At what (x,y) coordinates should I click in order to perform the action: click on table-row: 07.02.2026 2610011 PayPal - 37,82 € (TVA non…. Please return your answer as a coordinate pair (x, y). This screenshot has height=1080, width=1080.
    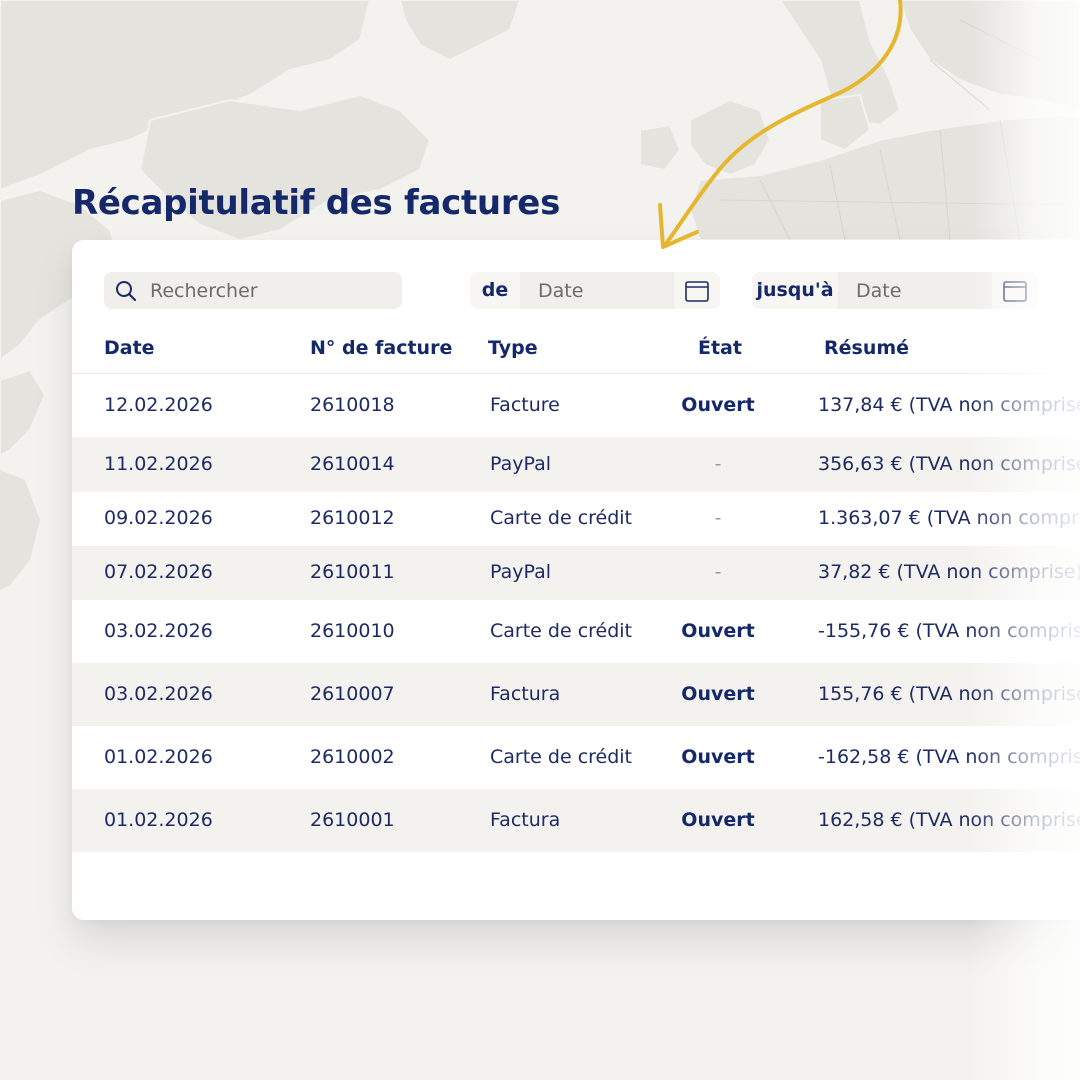
    Looking at the image, I should click on (576, 573).